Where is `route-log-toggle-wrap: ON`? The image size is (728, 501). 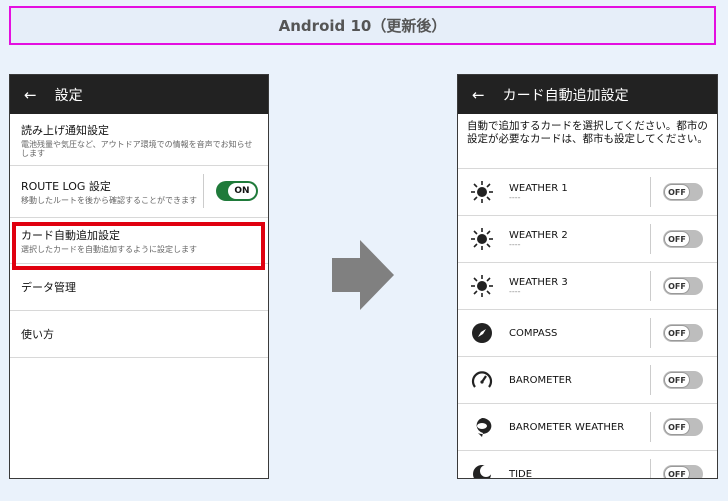 route-log-toggle-wrap: ON is located at coordinates (230, 191).